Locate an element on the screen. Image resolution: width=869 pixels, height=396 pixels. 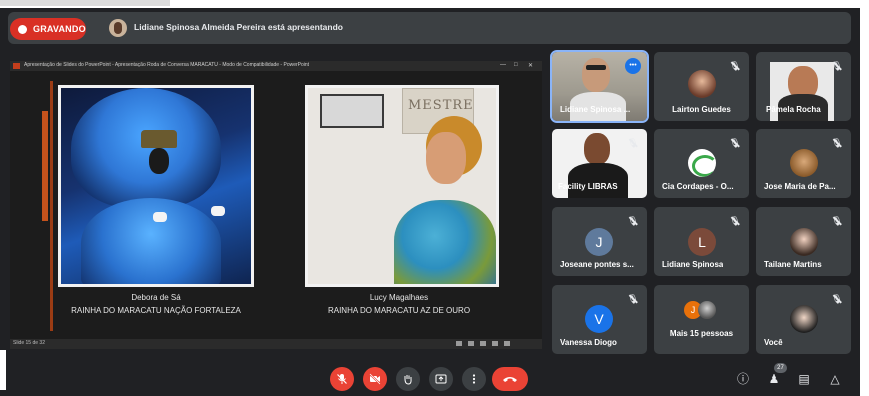
participant-tile: 🎙 L Lidiane Spinosa is located at coordinates (701, 241).